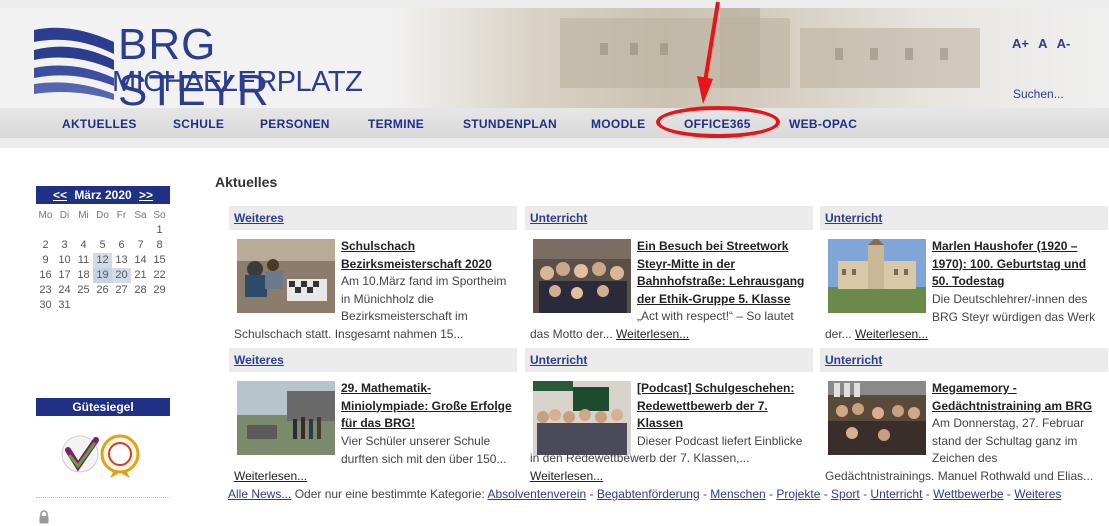 The height and width of the screenshot is (526, 1109). What do you see at coordinates (64, 245) in the screenshot?
I see `calendar-day: 3` at bounding box center [64, 245].